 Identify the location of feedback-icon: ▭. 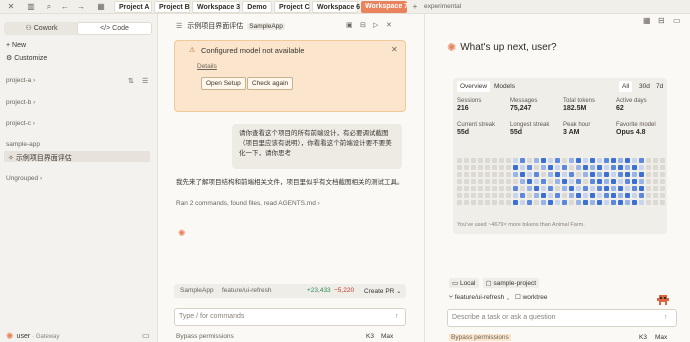
(146, 335).